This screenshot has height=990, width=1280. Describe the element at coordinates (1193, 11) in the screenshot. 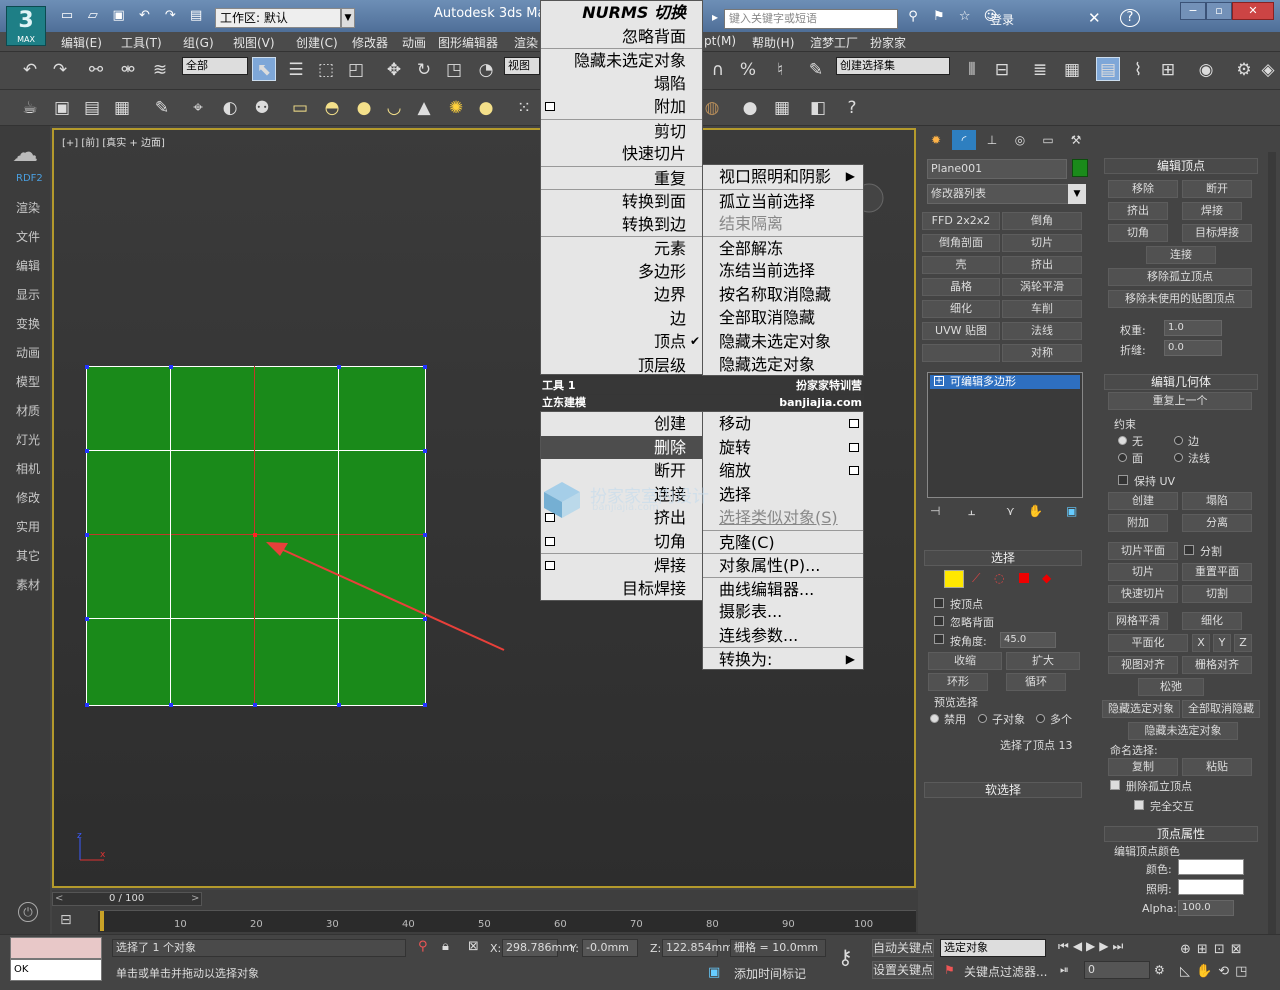

I see `minimize-button: −` at that location.